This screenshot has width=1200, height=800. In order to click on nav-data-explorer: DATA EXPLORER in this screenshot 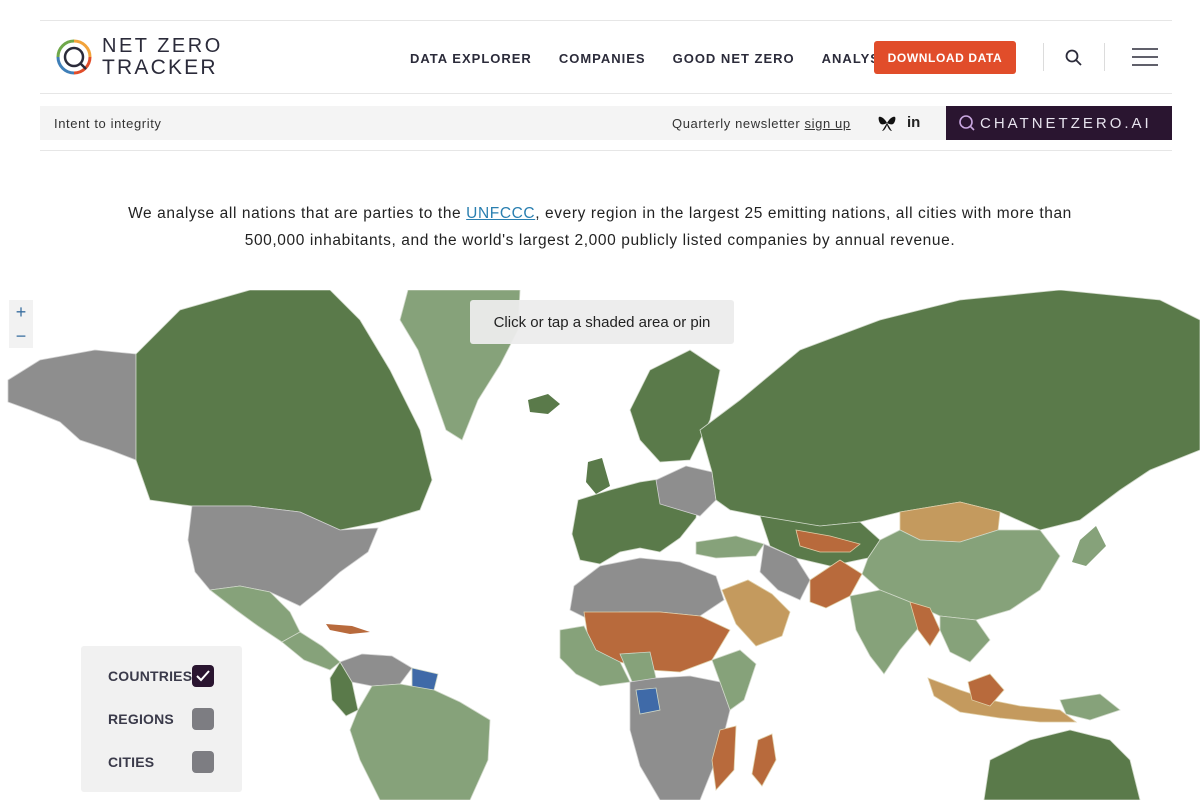, I will do `click(471, 58)`.